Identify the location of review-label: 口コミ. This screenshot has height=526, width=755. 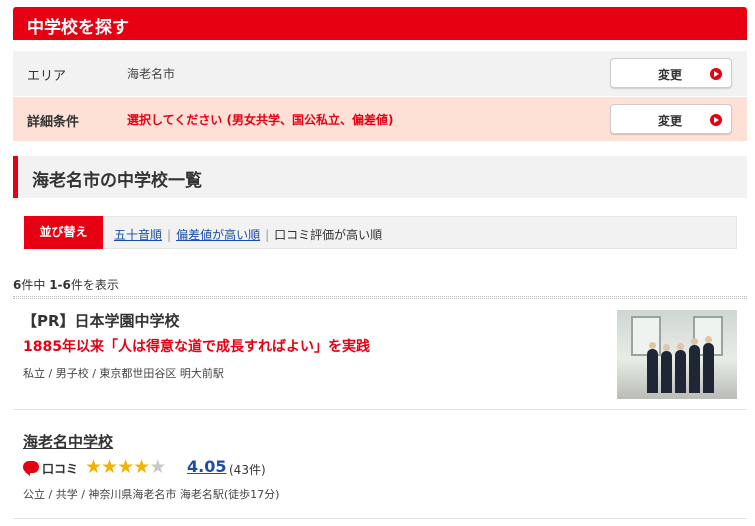
(60, 469).